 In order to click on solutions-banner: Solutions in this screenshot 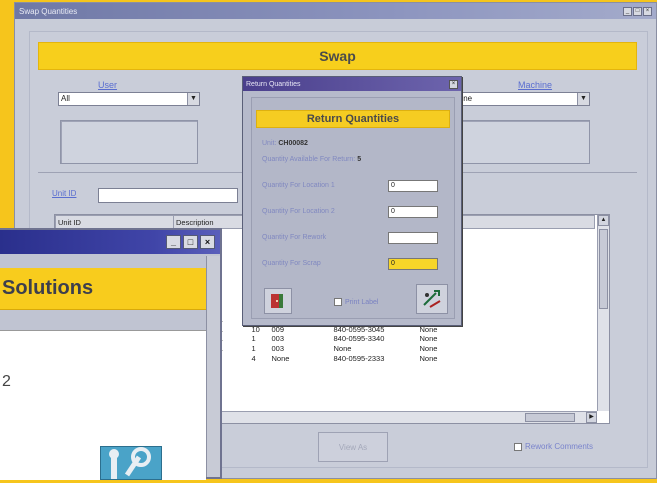, I will do `click(103, 289)`.